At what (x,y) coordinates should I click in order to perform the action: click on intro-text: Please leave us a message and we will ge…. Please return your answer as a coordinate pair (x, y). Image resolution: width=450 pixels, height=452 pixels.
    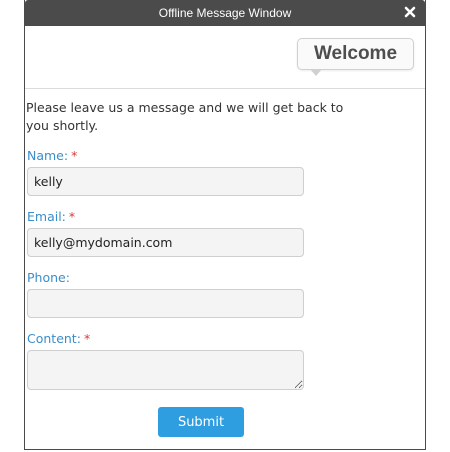
    Looking at the image, I should click on (185, 116).